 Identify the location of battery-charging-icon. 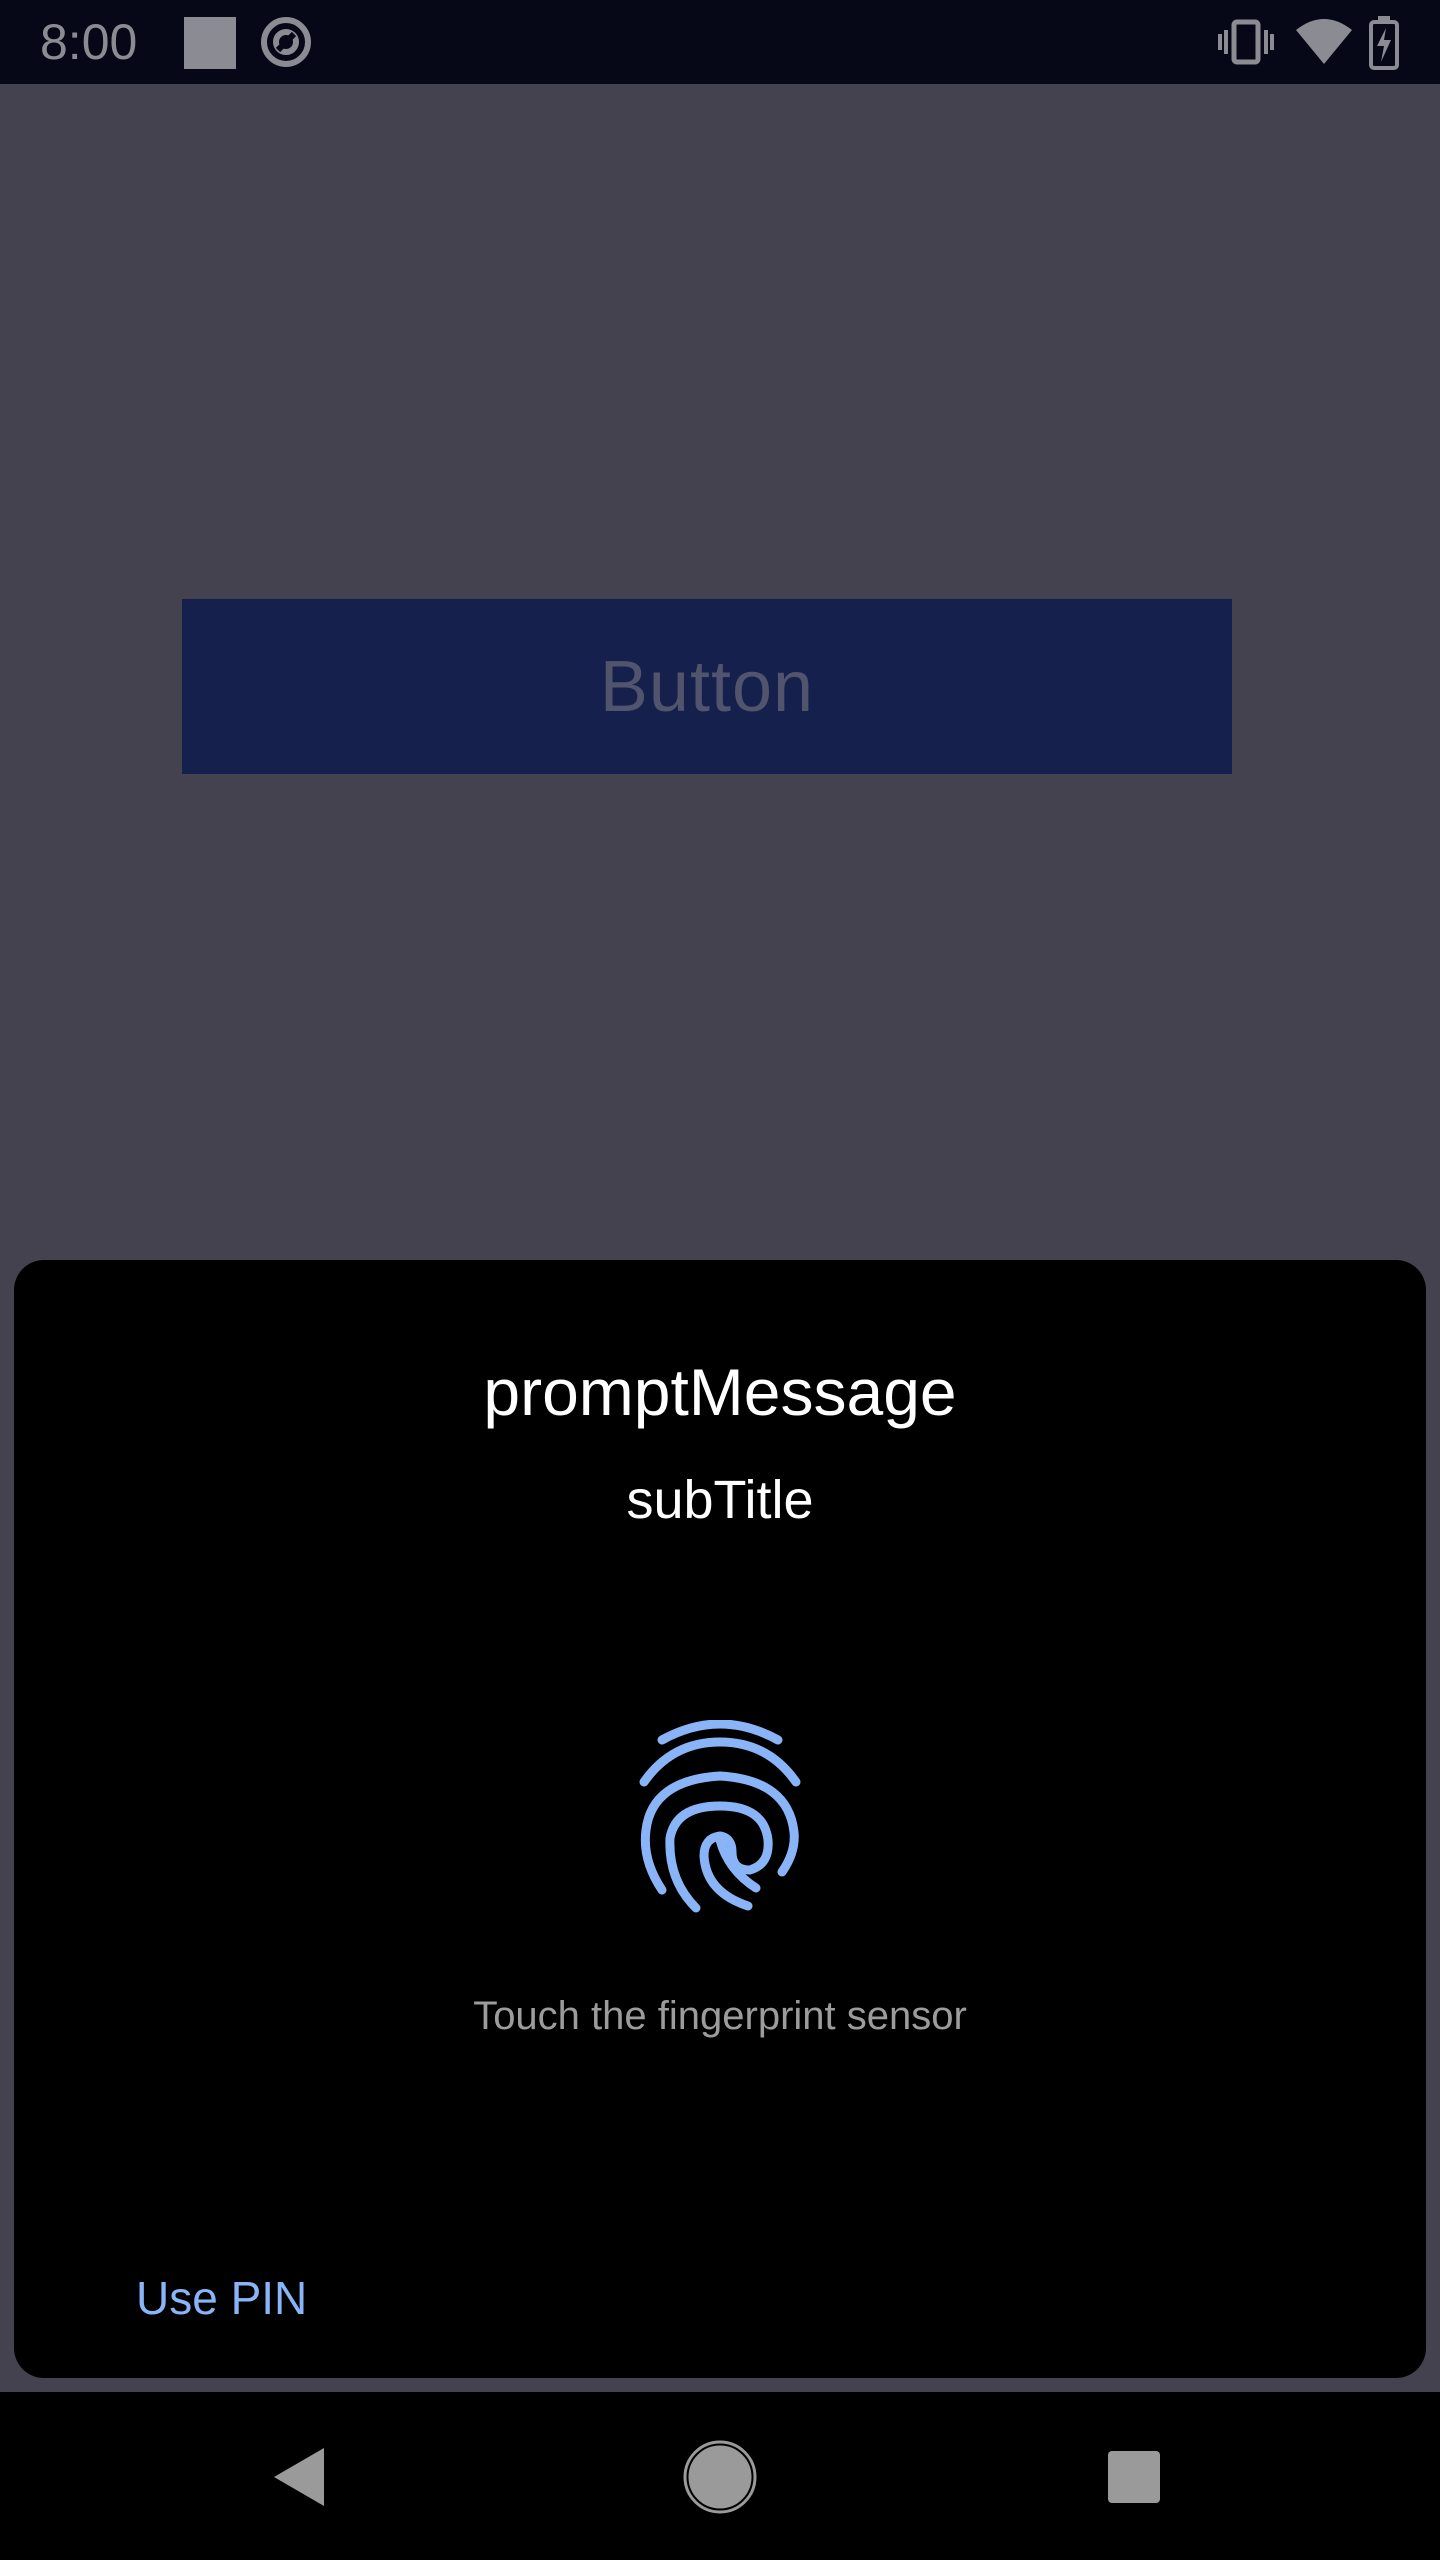
(1384, 44).